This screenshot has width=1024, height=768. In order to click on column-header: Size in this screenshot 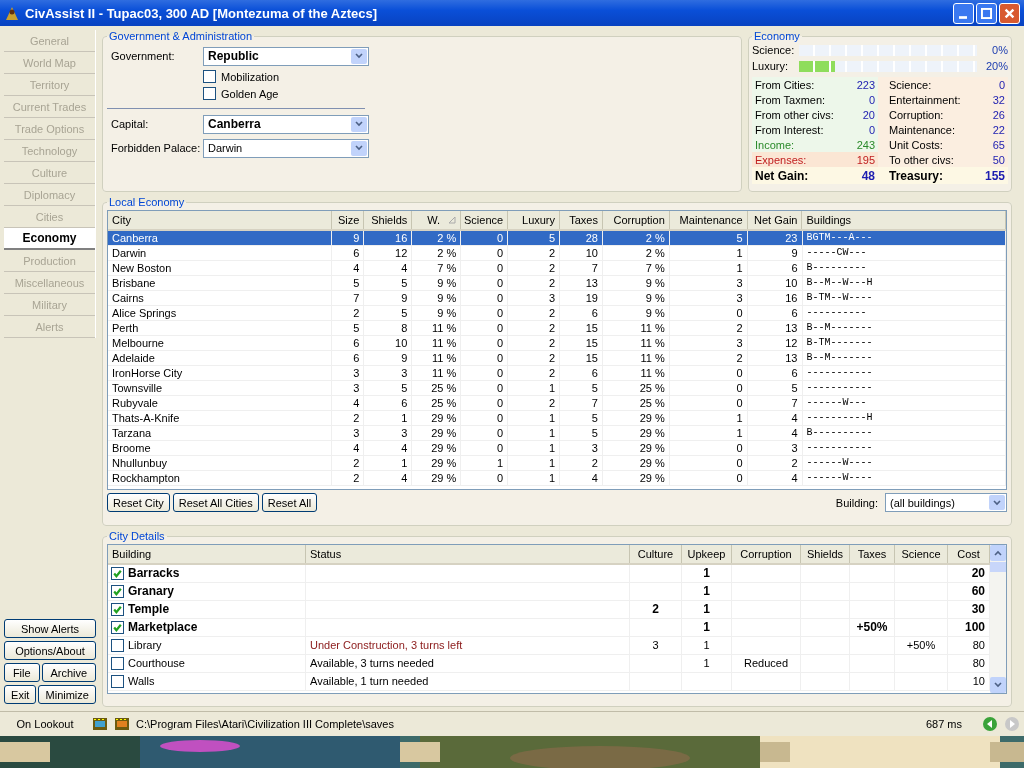, I will do `click(348, 220)`.